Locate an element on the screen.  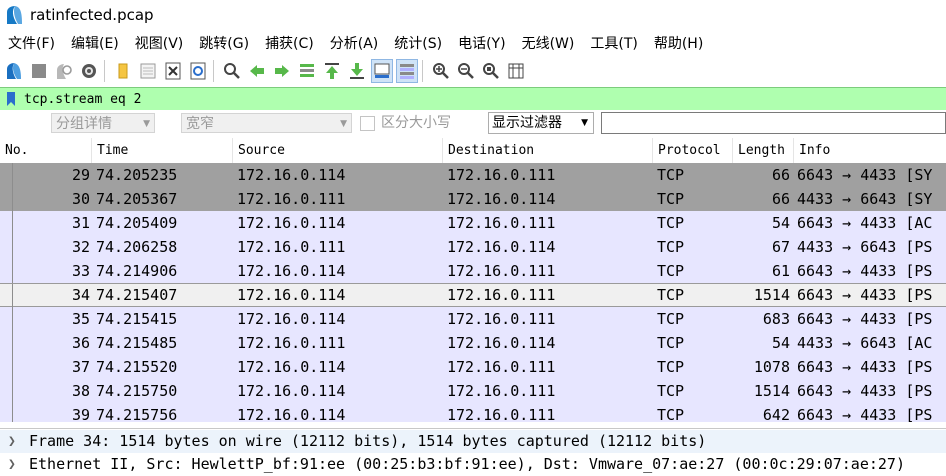
column-header-source: Source is located at coordinates (338, 150).